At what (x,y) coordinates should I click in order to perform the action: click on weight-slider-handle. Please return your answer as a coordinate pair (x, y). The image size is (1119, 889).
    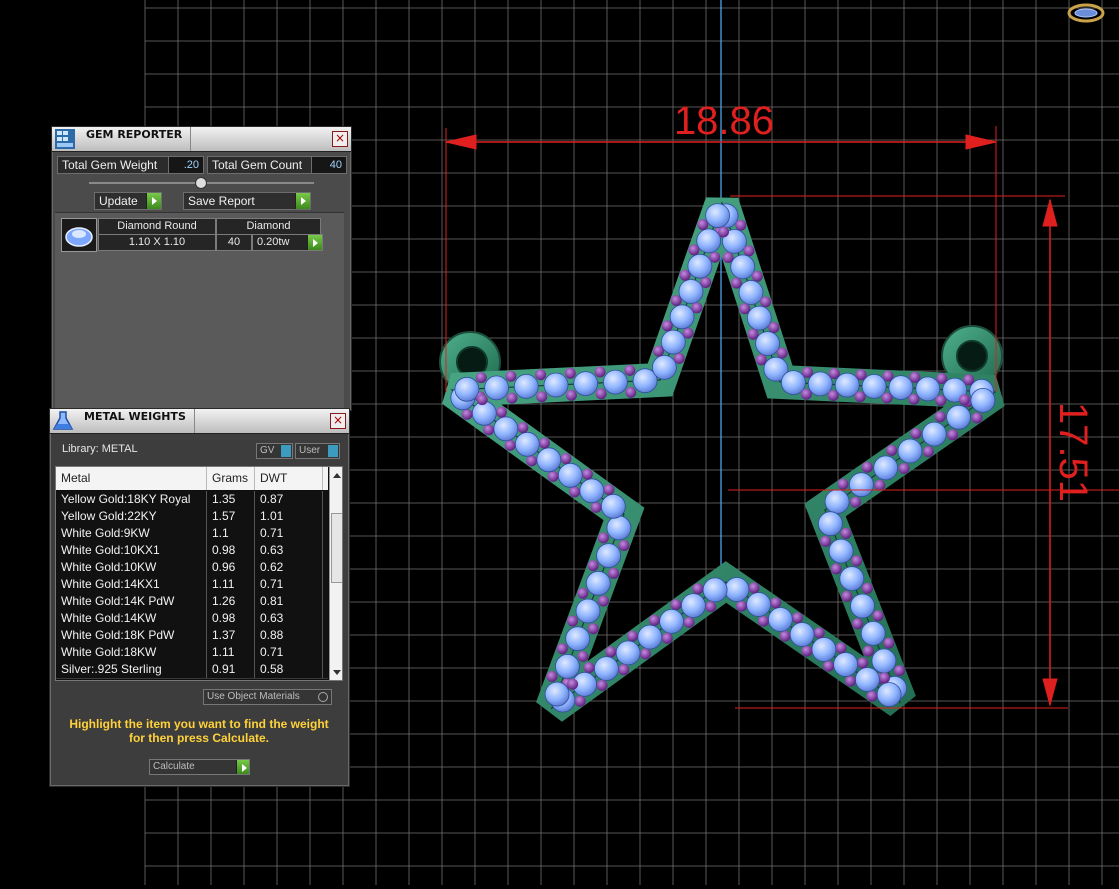
    Looking at the image, I should click on (201, 183).